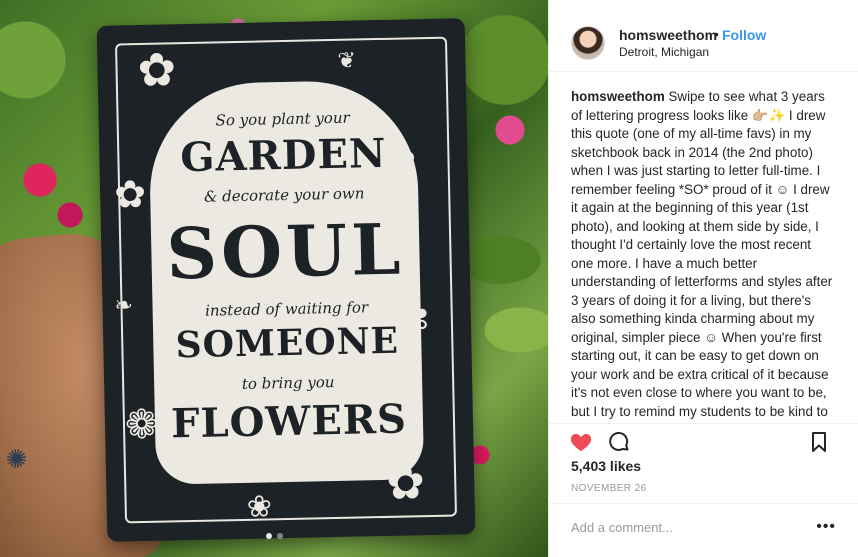  What do you see at coordinates (283, 155) in the screenshot?
I see `quote-word: GARDEN` at bounding box center [283, 155].